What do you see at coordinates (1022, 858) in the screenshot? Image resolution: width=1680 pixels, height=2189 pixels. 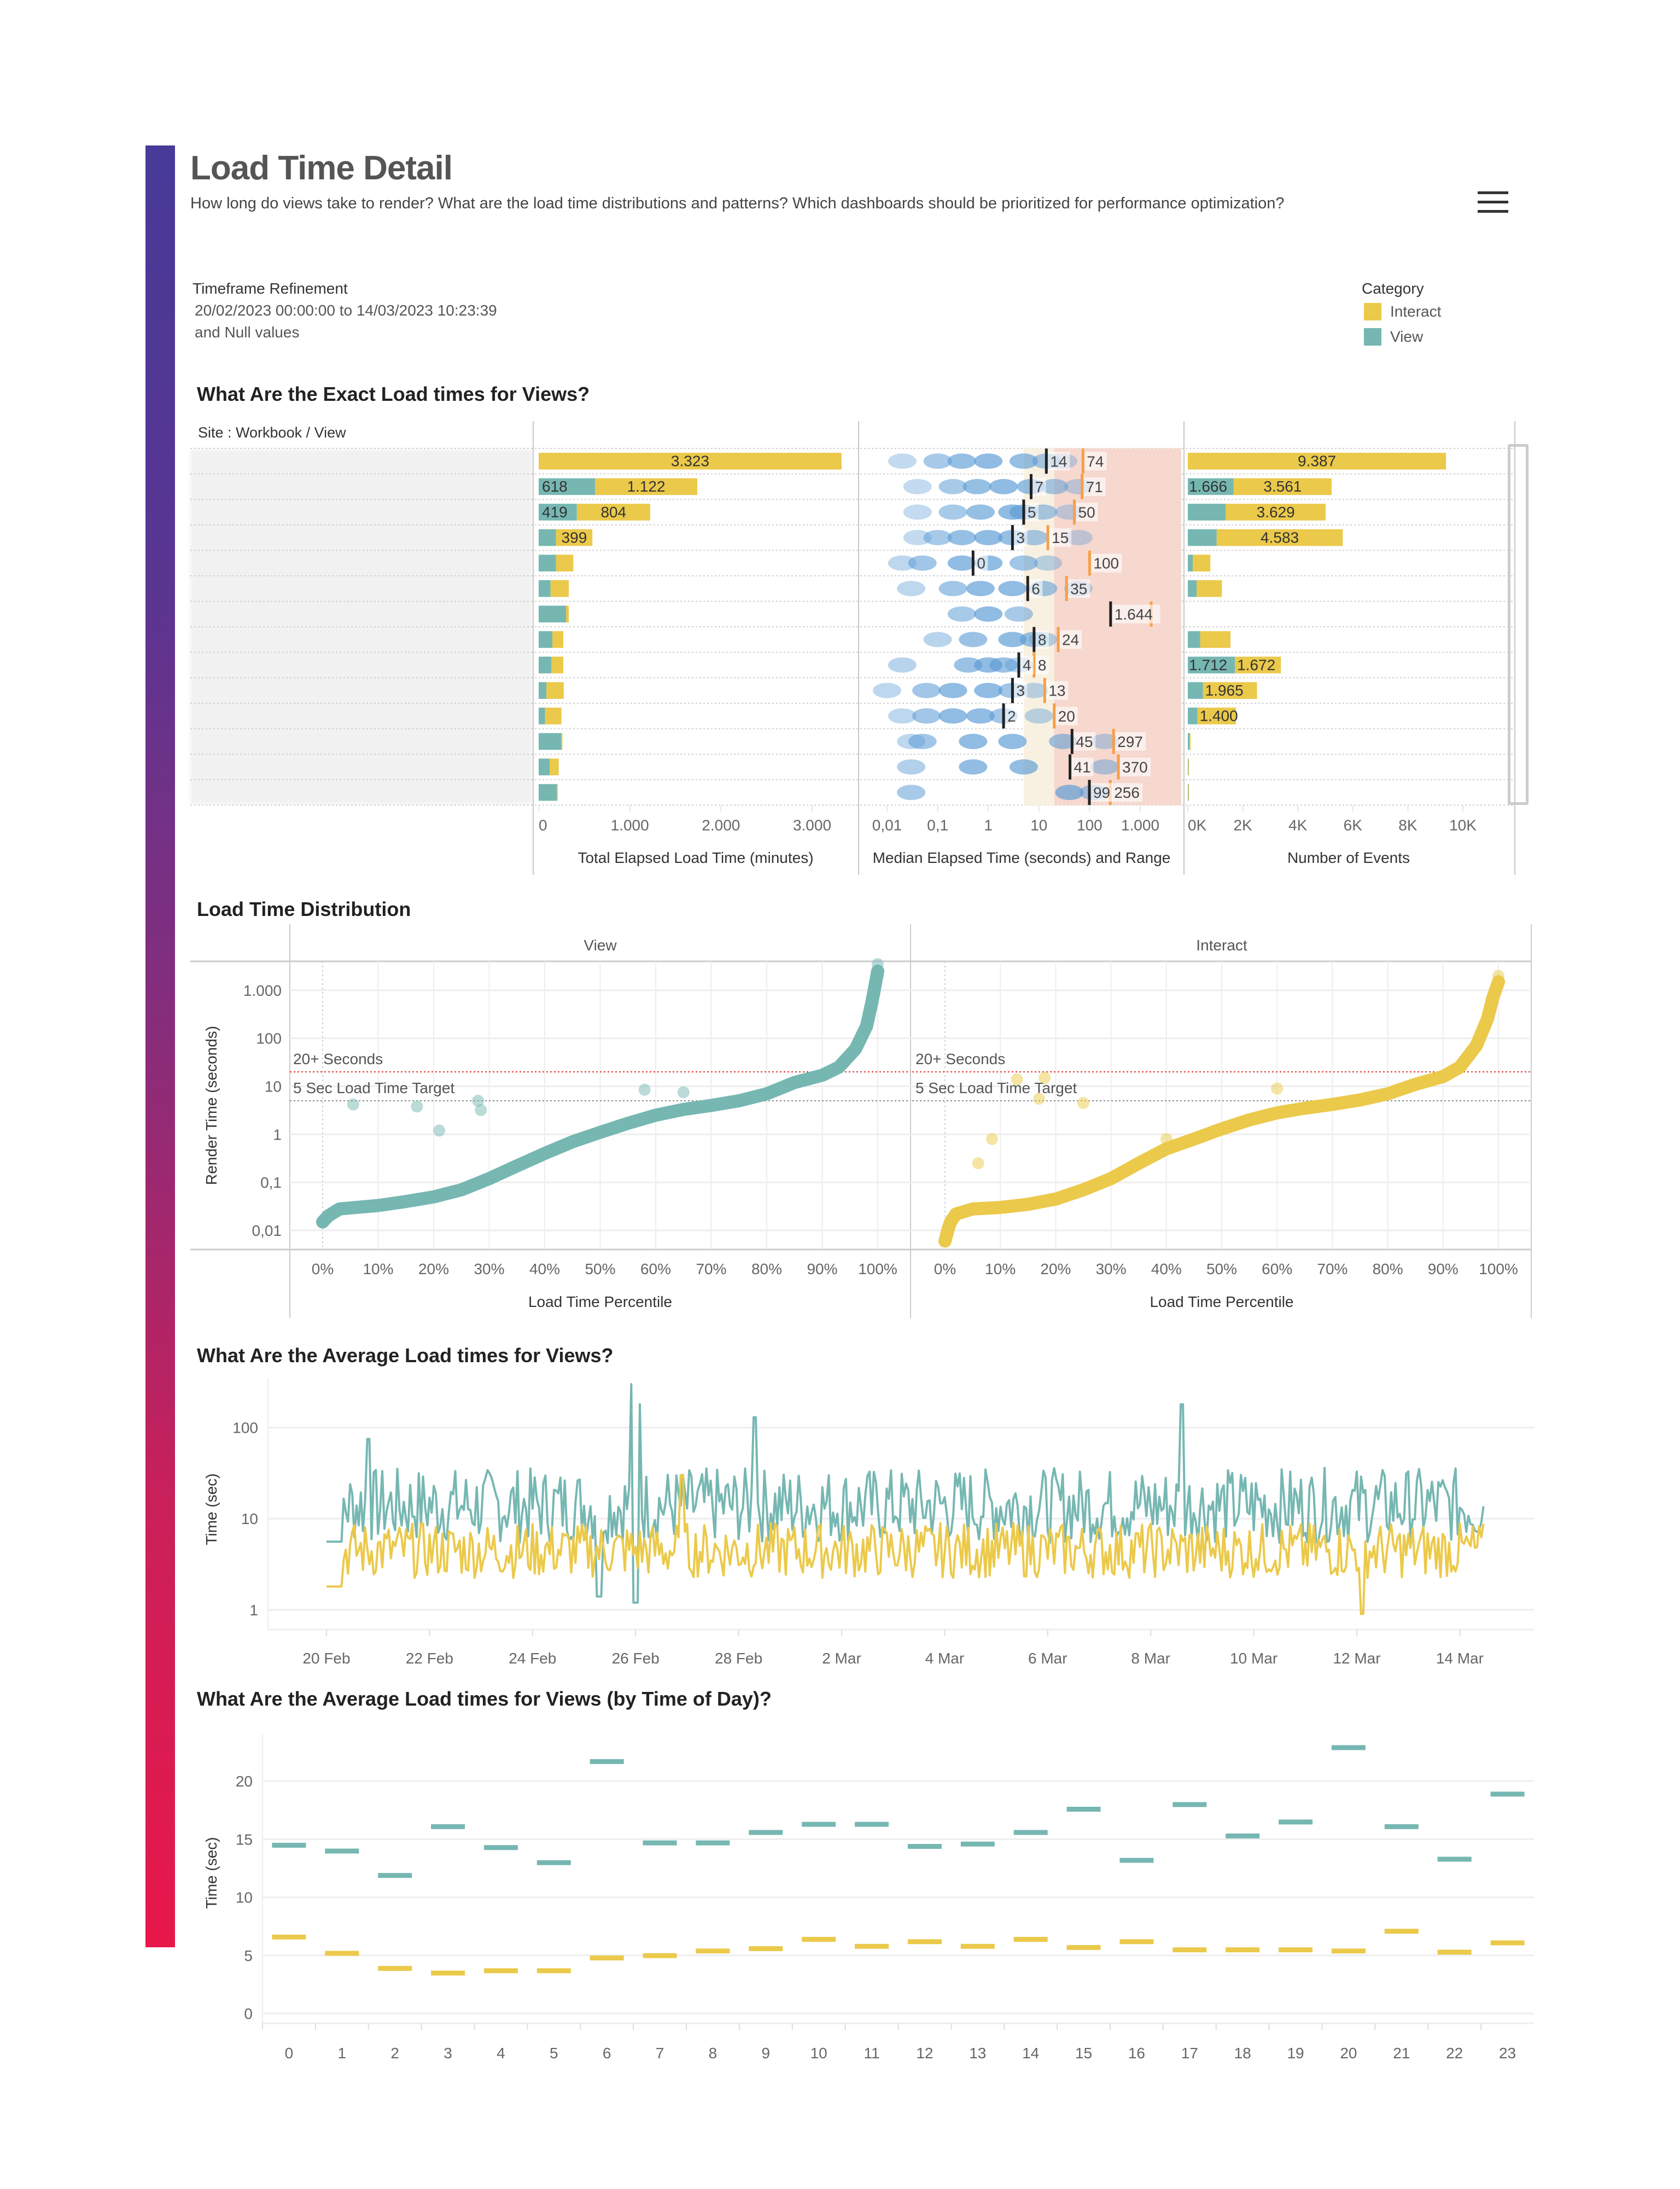 I see `x-axis-label: Median Elapsed Time (seconds) and Range` at bounding box center [1022, 858].